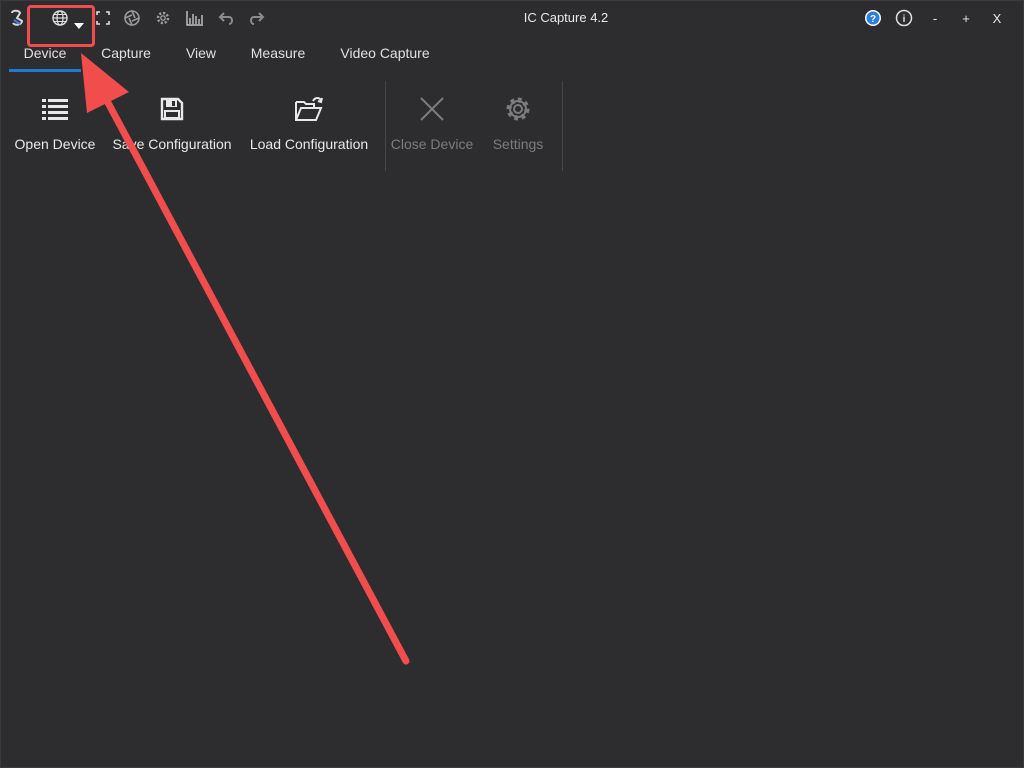  What do you see at coordinates (172, 125) in the screenshot?
I see `save-configuration-button: Save Configuration` at bounding box center [172, 125].